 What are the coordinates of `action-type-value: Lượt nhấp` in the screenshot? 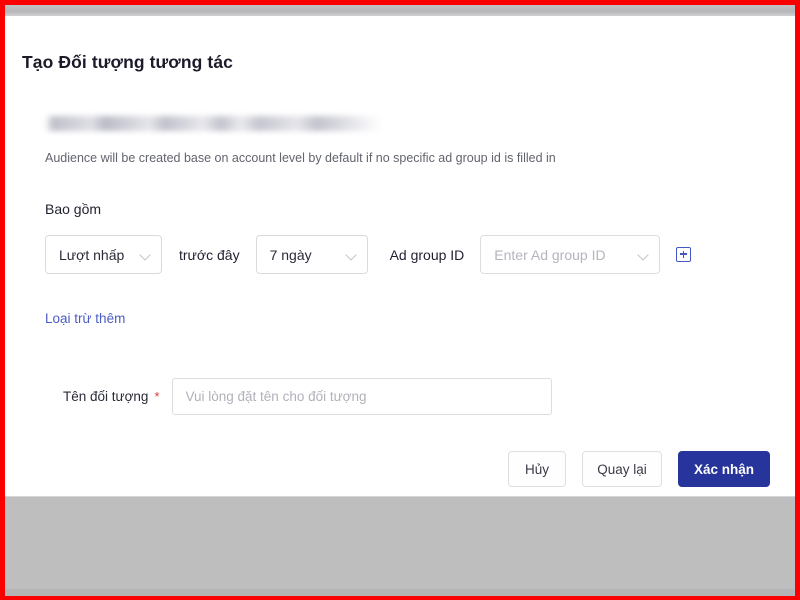 It's located at (92, 254).